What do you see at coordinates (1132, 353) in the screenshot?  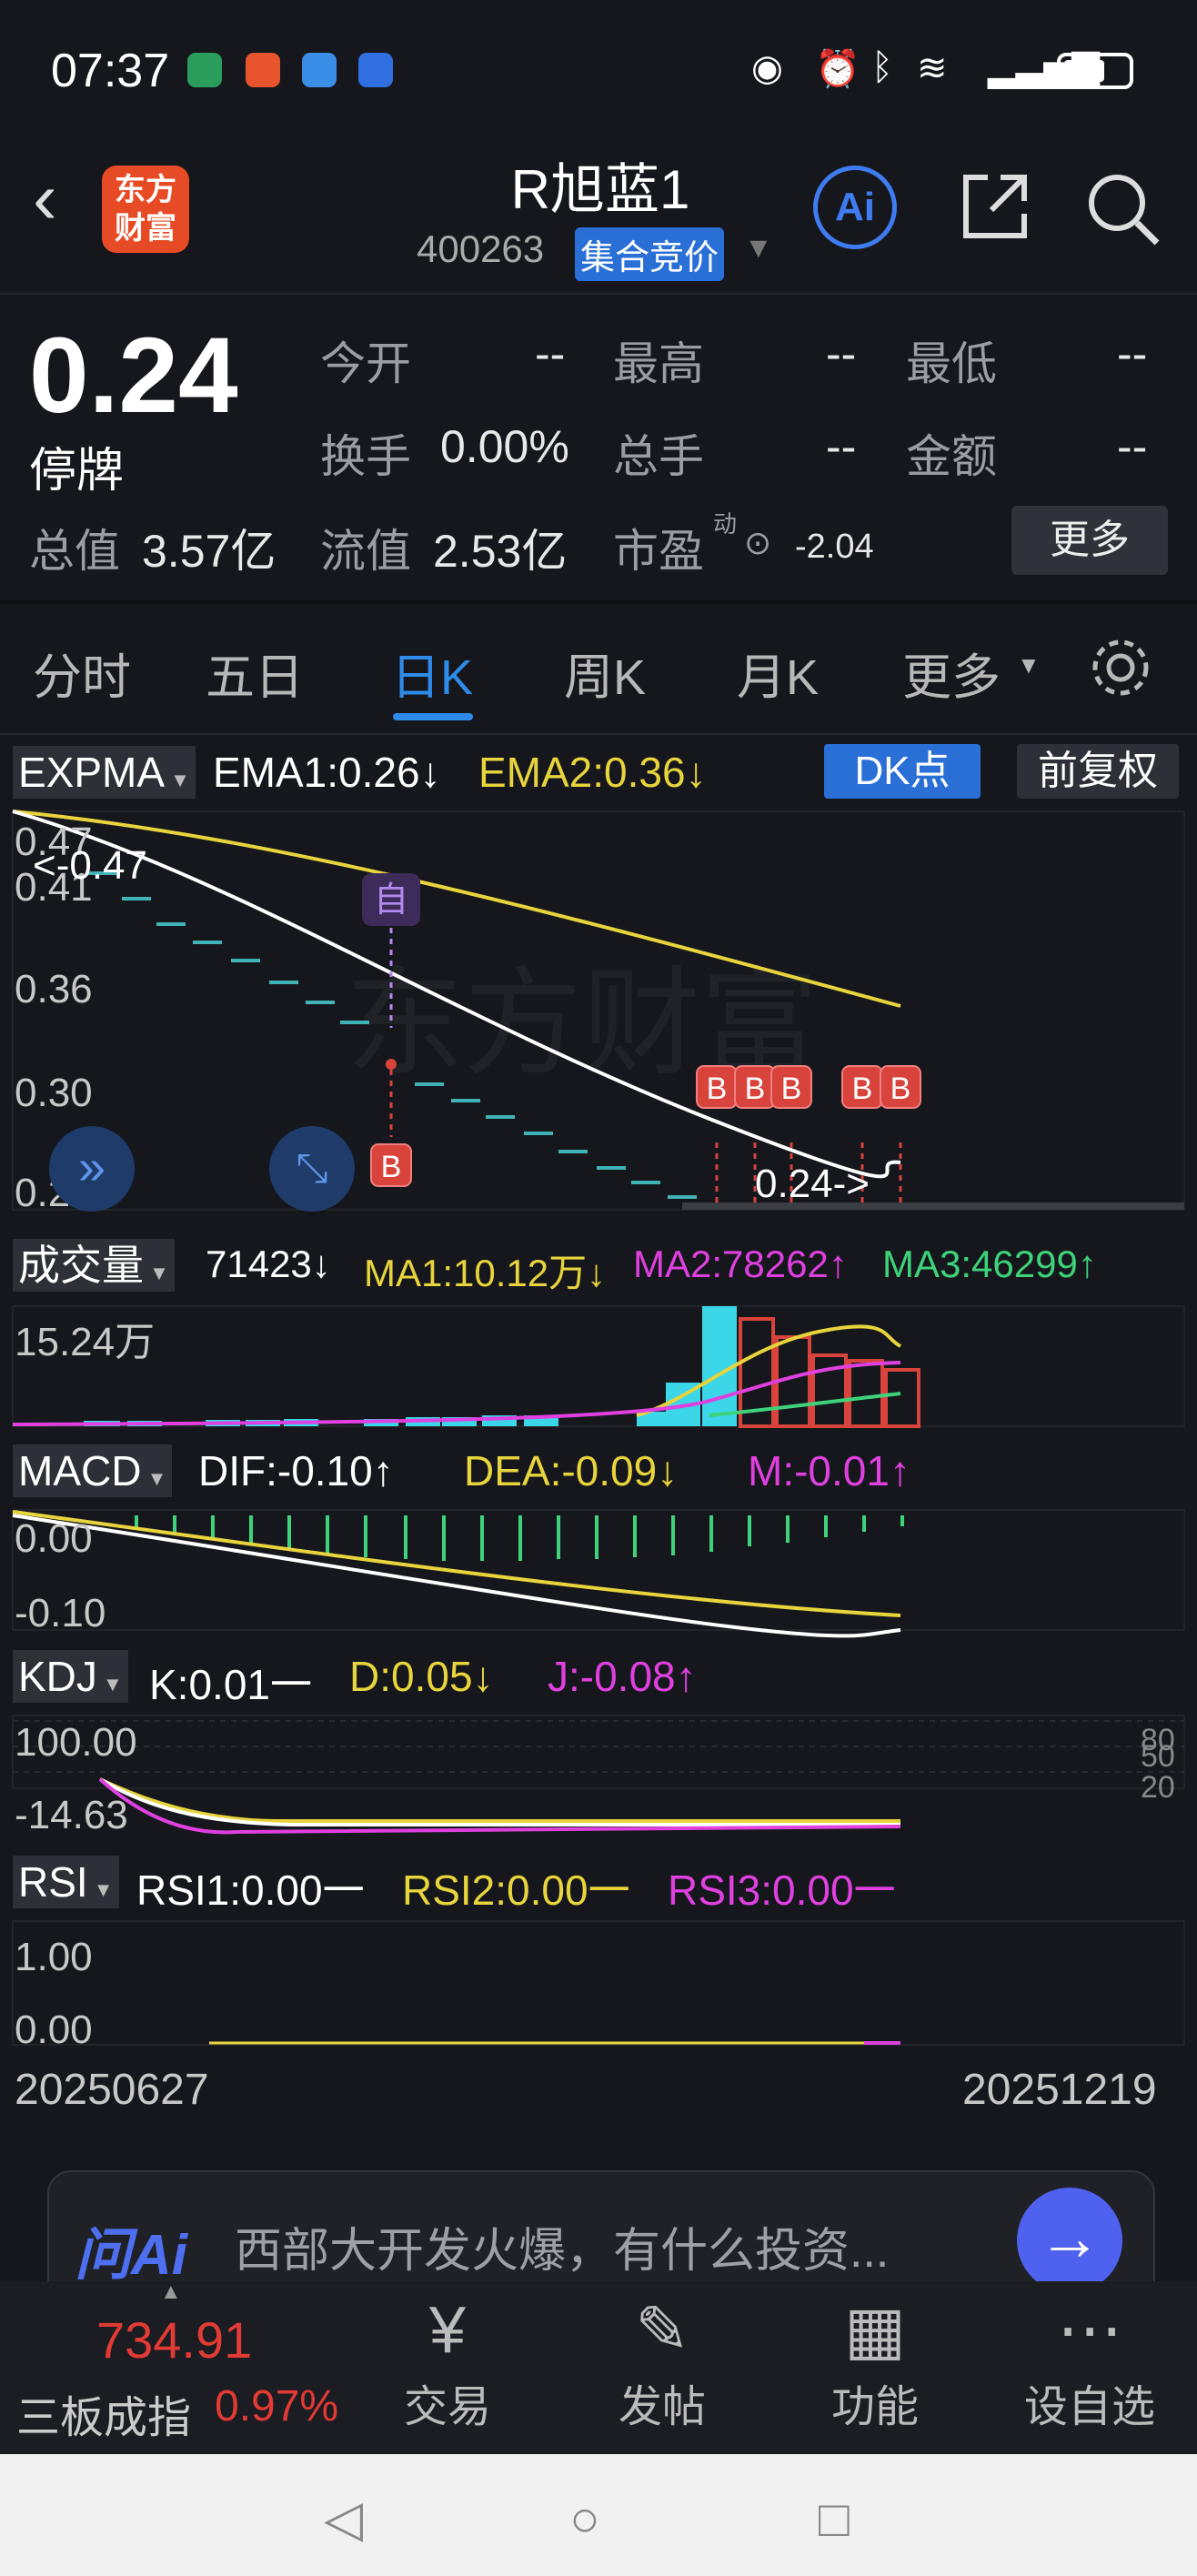 I see `low-value: --` at bounding box center [1132, 353].